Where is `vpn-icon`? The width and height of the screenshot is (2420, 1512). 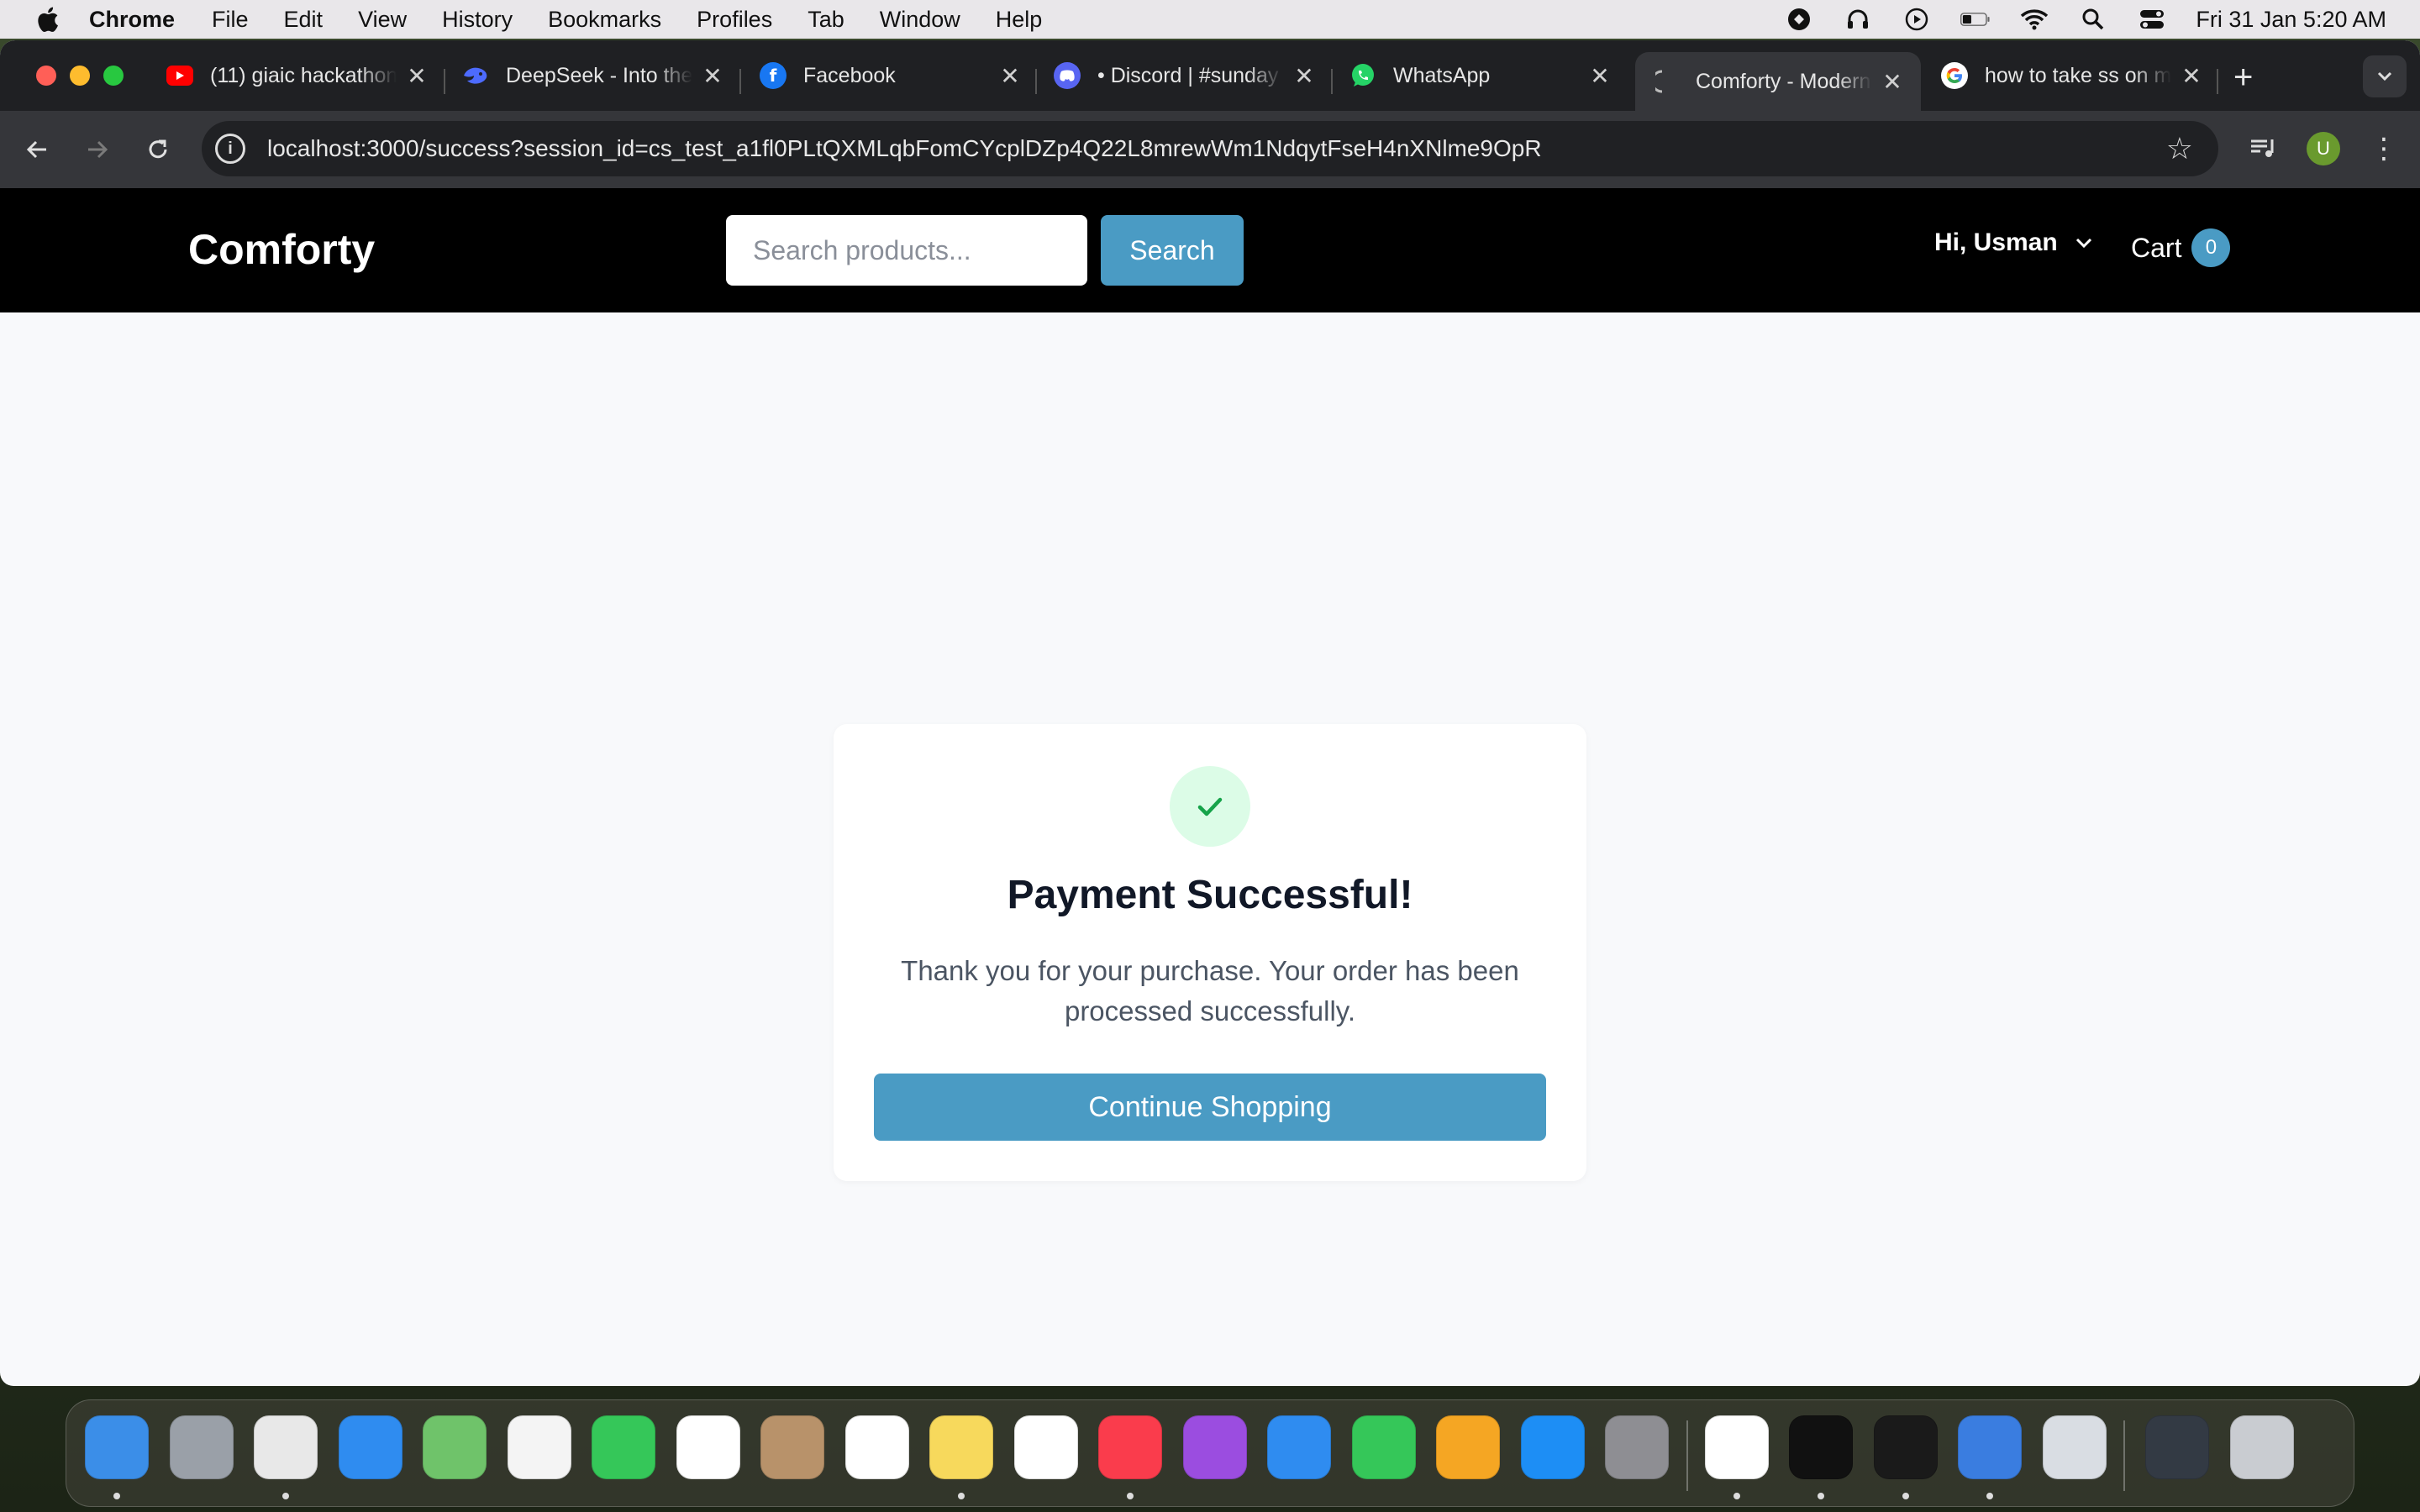 vpn-icon is located at coordinates (1799, 19).